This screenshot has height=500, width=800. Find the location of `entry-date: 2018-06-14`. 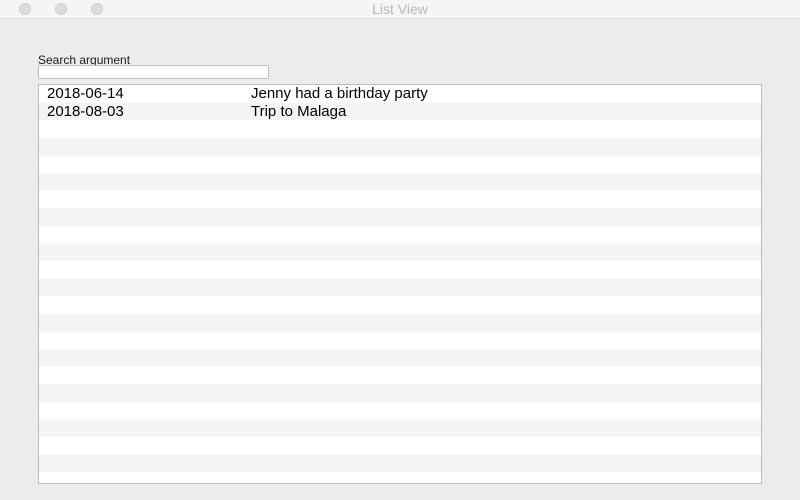

entry-date: 2018-06-14 is located at coordinates (85, 93).